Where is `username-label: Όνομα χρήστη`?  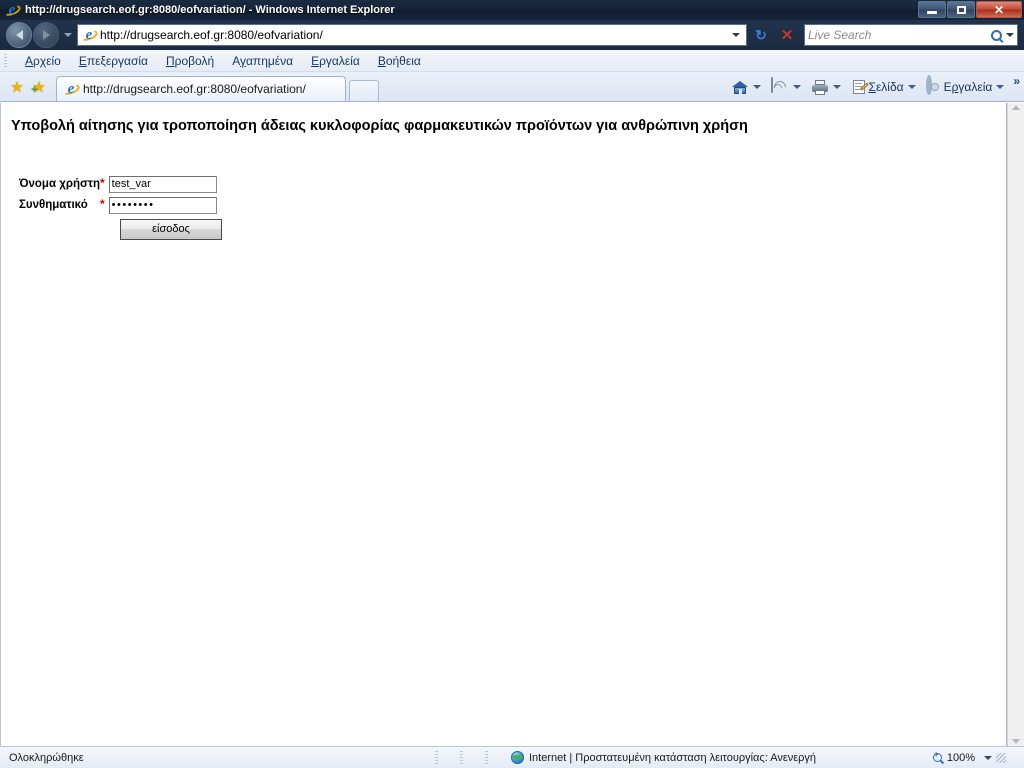 username-label: Όνομα χρήστη is located at coordinates (59, 184).